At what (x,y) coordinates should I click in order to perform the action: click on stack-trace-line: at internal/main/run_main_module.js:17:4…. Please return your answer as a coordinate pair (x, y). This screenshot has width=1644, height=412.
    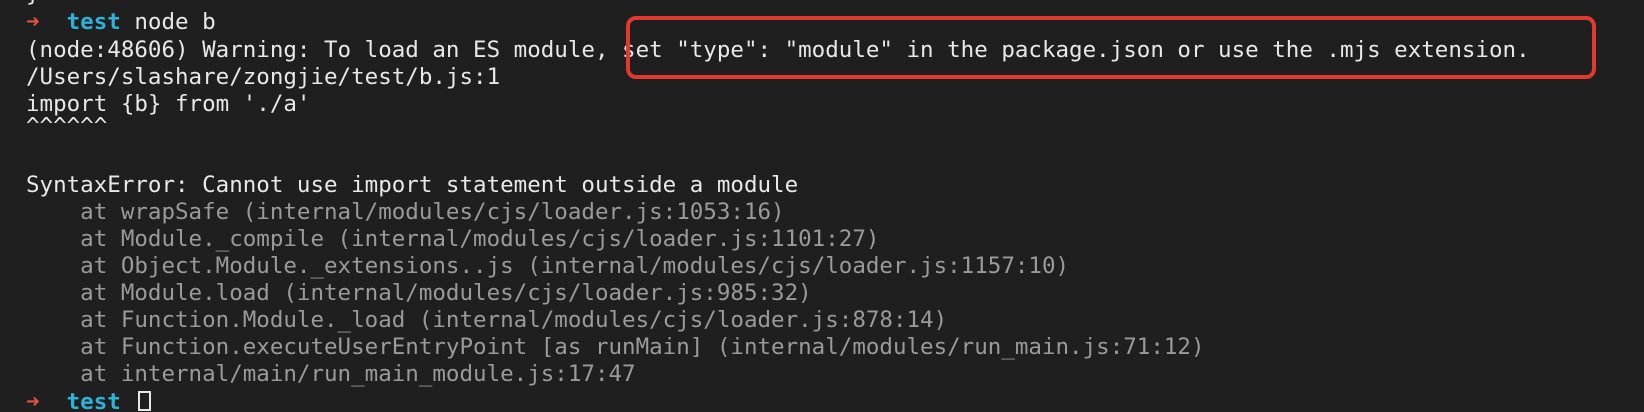
    Looking at the image, I should click on (331, 374).